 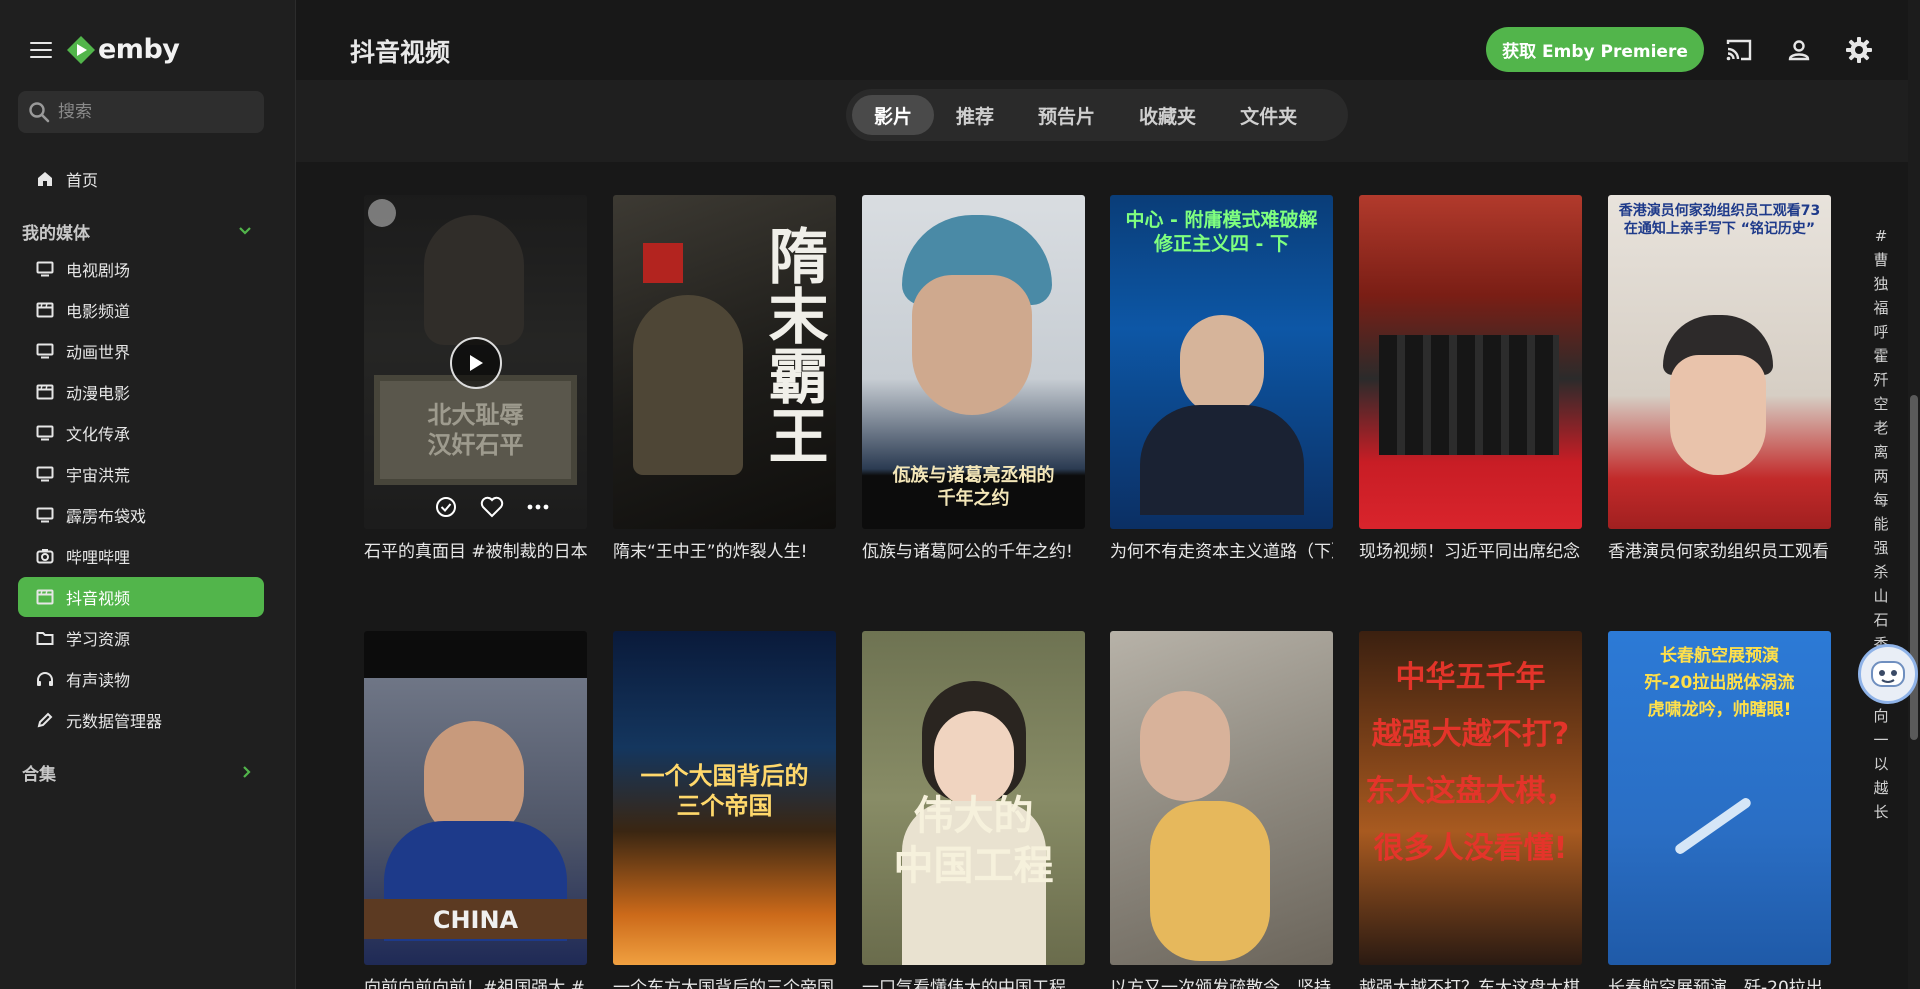 What do you see at coordinates (973, 549) in the screenshot?
I see `card-title: 佤族与诸葛阿公的千年之约!` at bounding box center [973, 549].